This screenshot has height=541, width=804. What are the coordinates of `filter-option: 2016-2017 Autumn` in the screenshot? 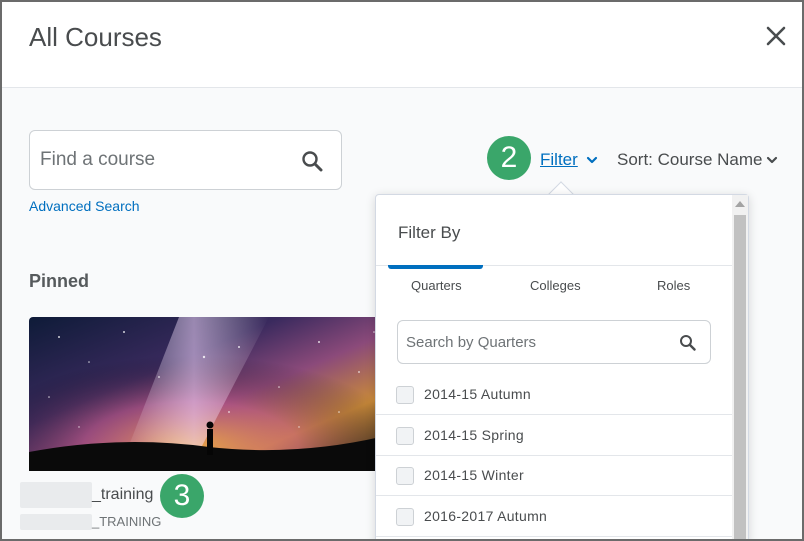 It's located at (554, 517).